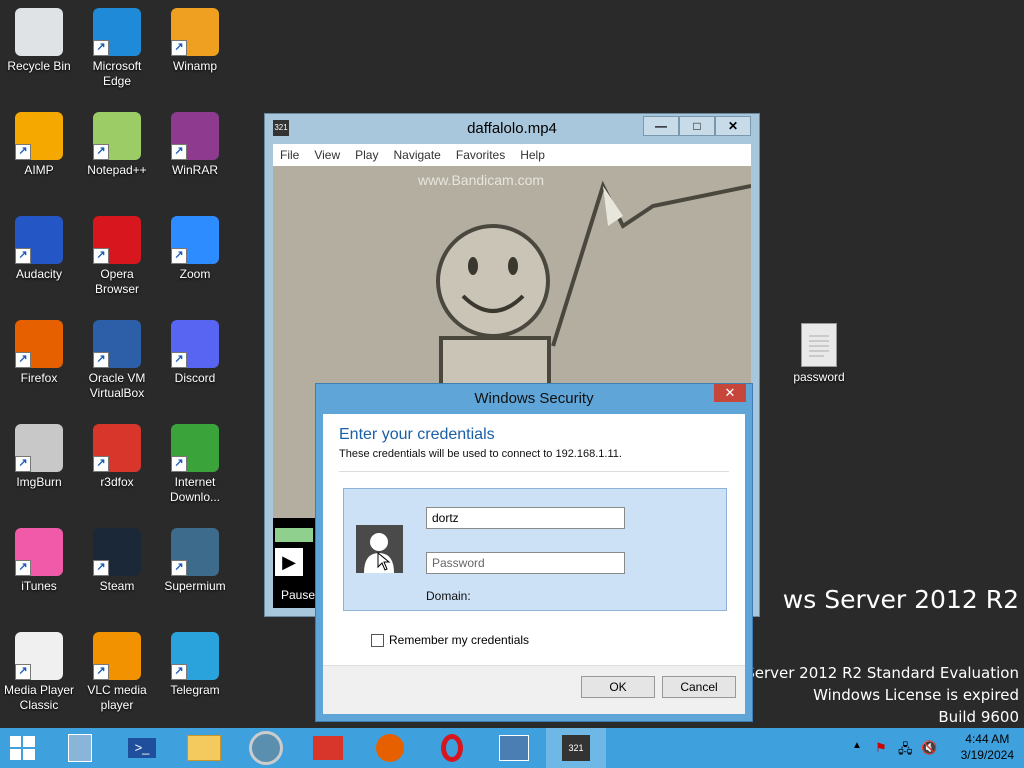 The height and width of the screenshot is (768, 1024). Describe the element at coordinates (661, 126) in the screenshot. I see `minimize-button: —` at that location.